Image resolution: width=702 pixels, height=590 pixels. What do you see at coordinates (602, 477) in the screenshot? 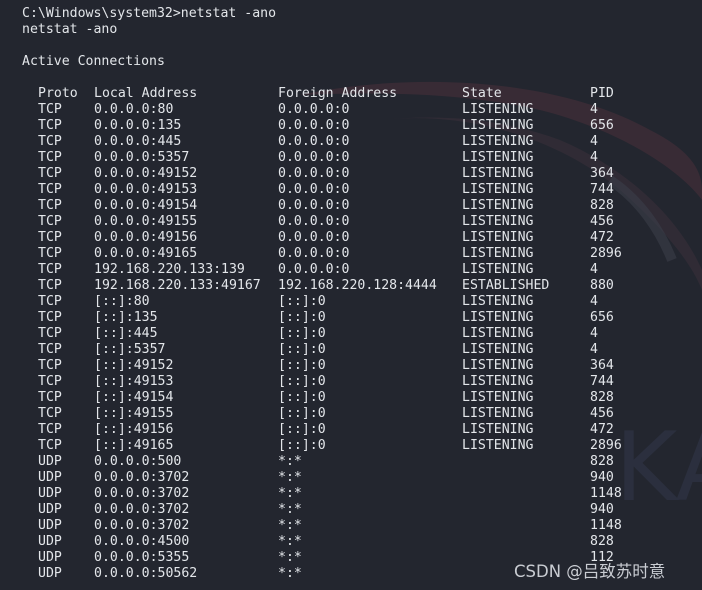
I see `row-pid: 940` at bounding box center [602, 477].